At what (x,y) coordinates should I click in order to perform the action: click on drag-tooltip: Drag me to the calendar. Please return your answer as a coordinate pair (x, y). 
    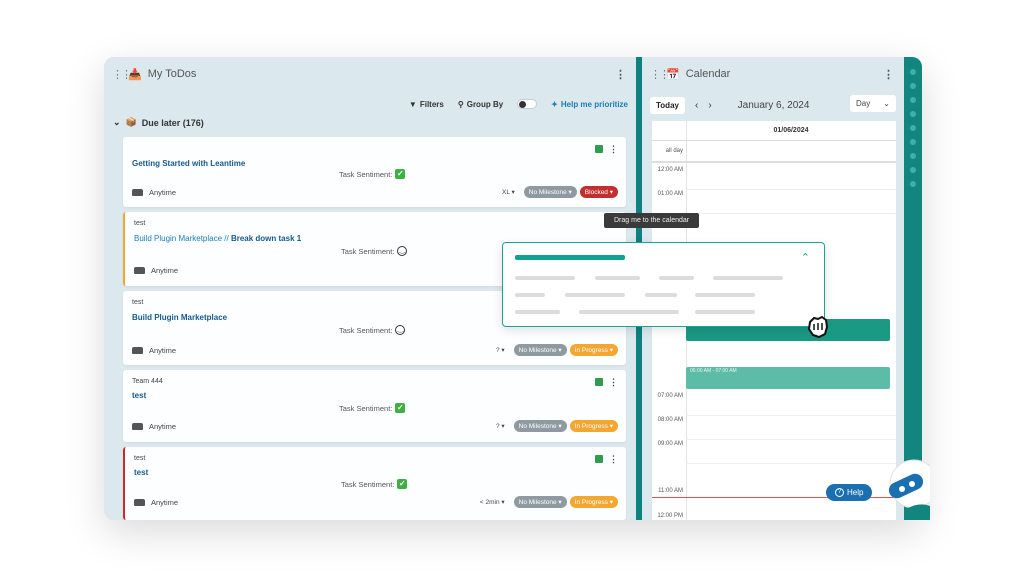
    Looking at the image, I should click on (652, 220).